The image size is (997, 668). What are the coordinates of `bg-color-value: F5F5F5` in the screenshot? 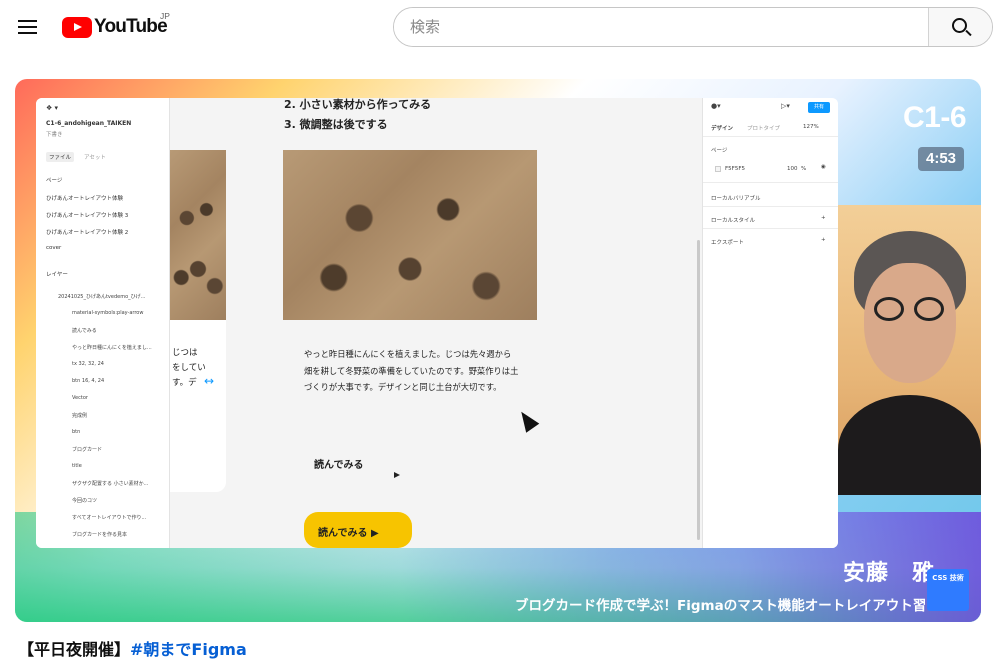 It's located at (735, 169).